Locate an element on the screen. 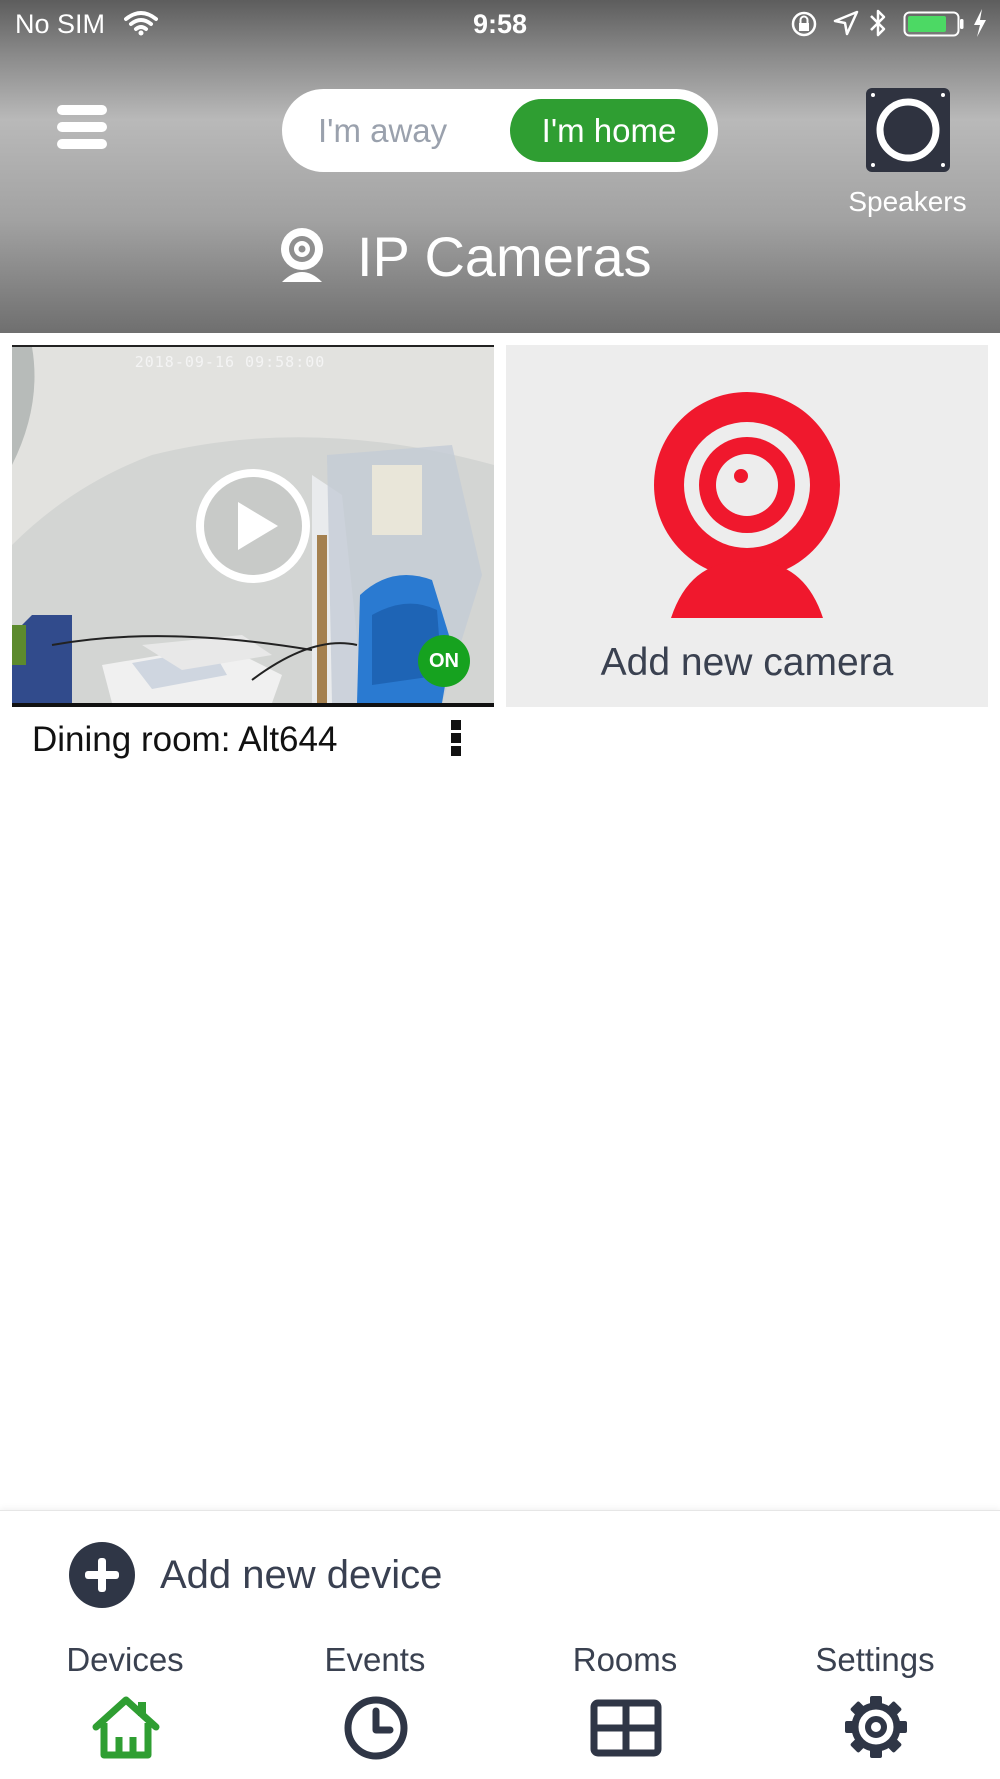  play-icon is located at coordinates (253, 528).